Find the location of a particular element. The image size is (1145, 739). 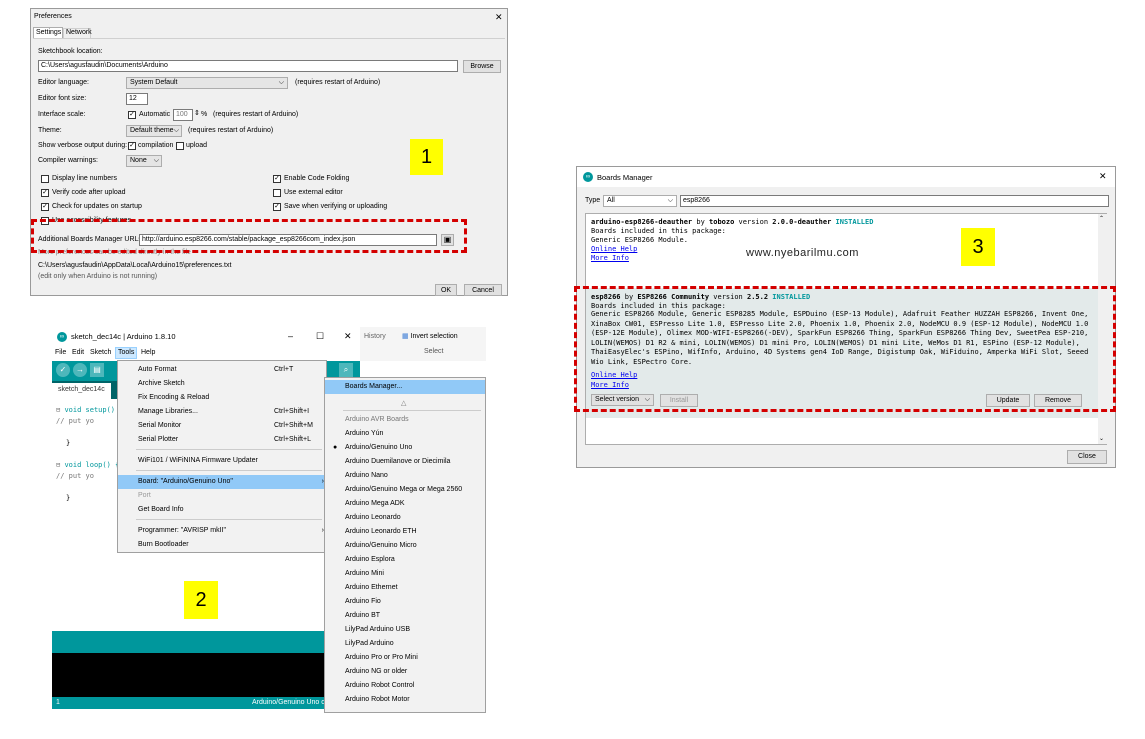

scroll-down-icon: ⌄ is located at coordinates (1101, 439).